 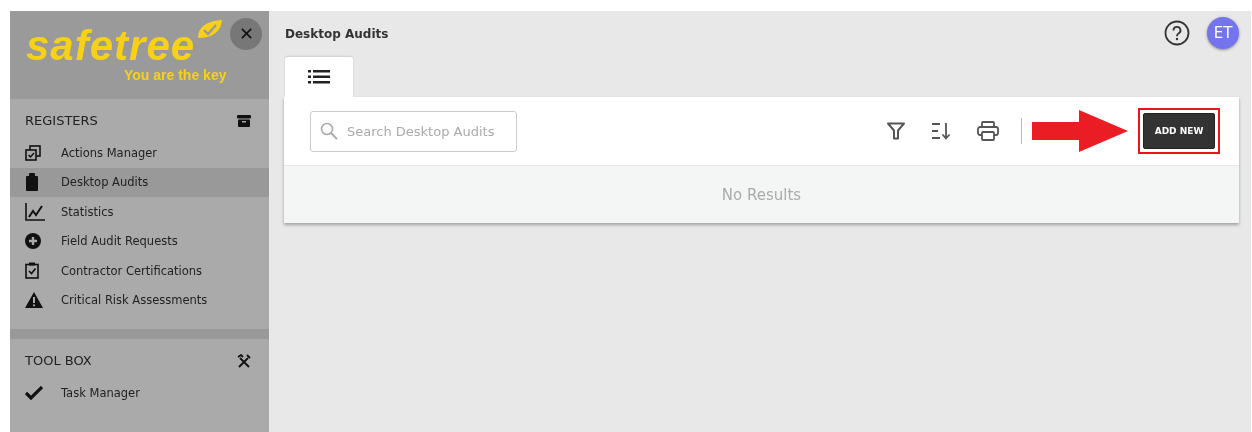 What do you see at coordinates (33, 241) in the screenshot?
I see `plus-circle-icon` at bounding box center [33, 241].